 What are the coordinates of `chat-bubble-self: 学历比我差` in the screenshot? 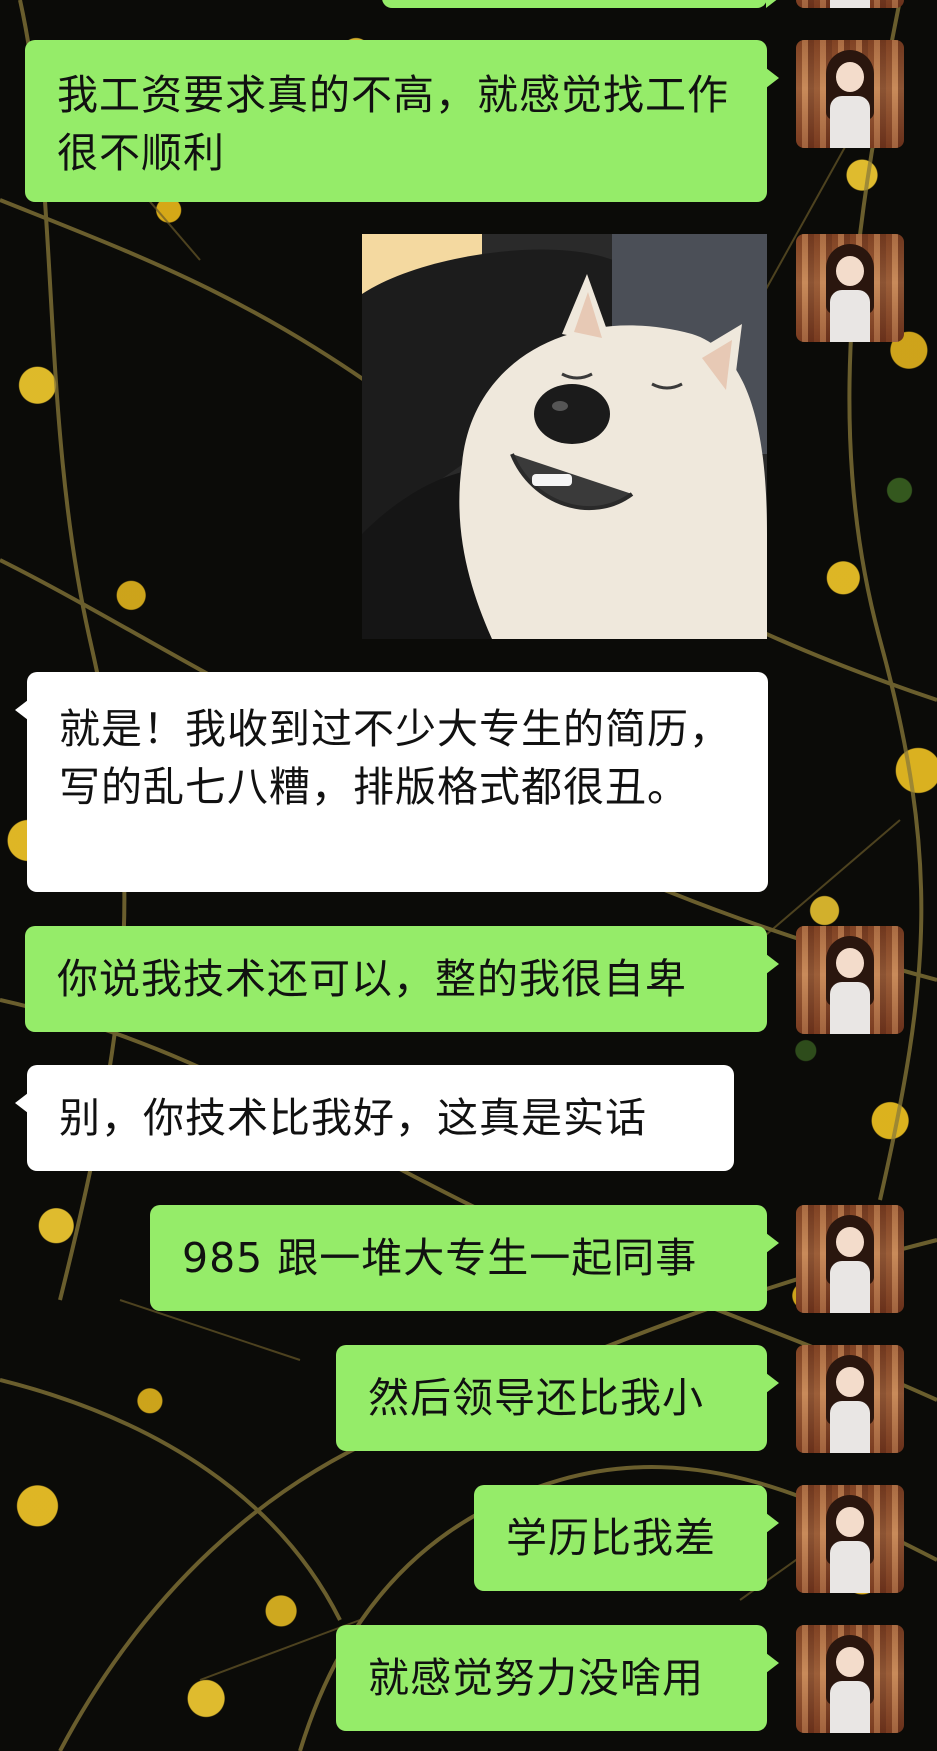 It's located at (626, 1538).